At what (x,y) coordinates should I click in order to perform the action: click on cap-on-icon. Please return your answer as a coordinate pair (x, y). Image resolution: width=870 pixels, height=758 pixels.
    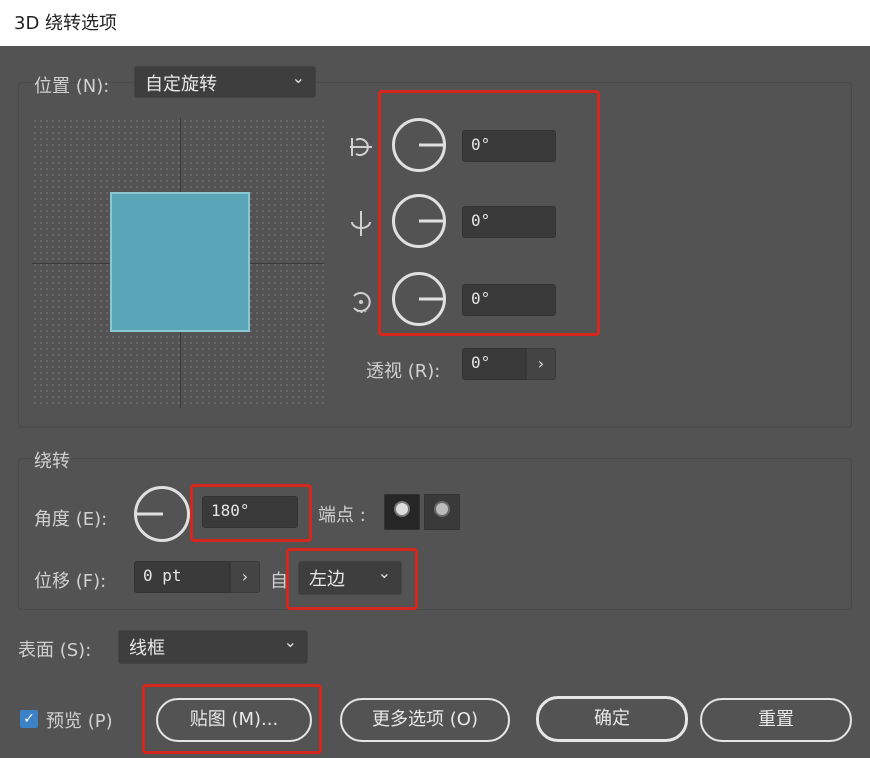
    Looking at the image, I should click on (402, 509).